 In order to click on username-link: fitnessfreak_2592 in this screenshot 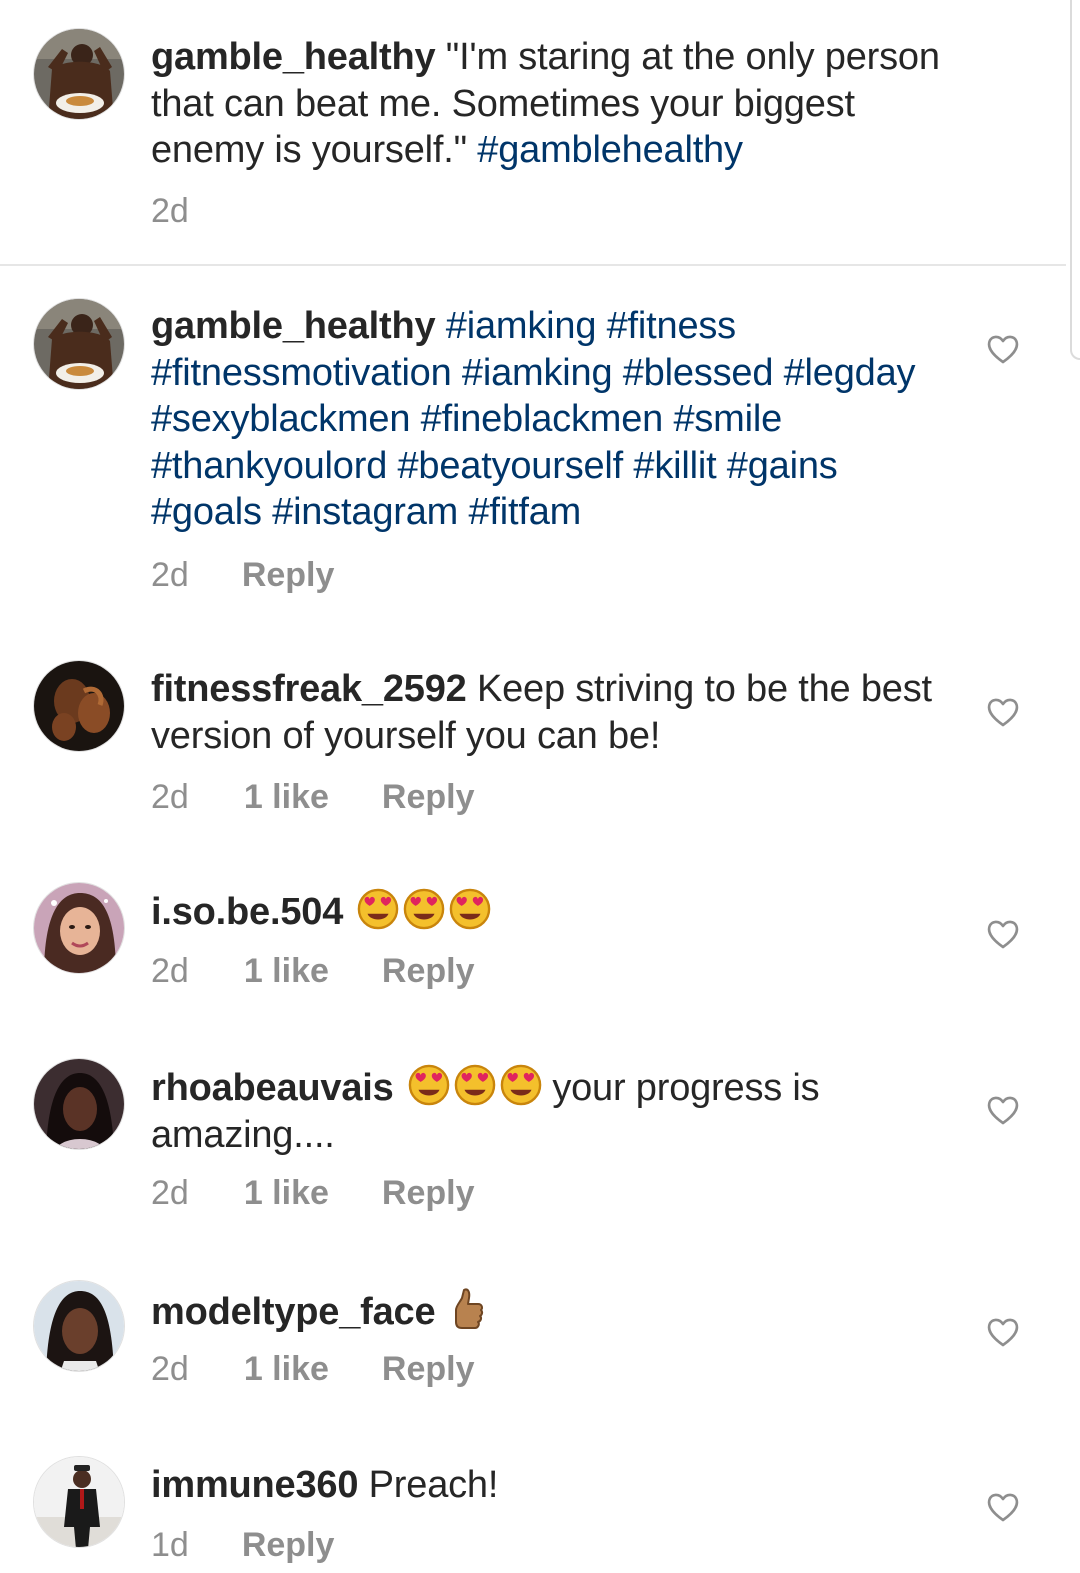, I will do `click(309, 689)`.